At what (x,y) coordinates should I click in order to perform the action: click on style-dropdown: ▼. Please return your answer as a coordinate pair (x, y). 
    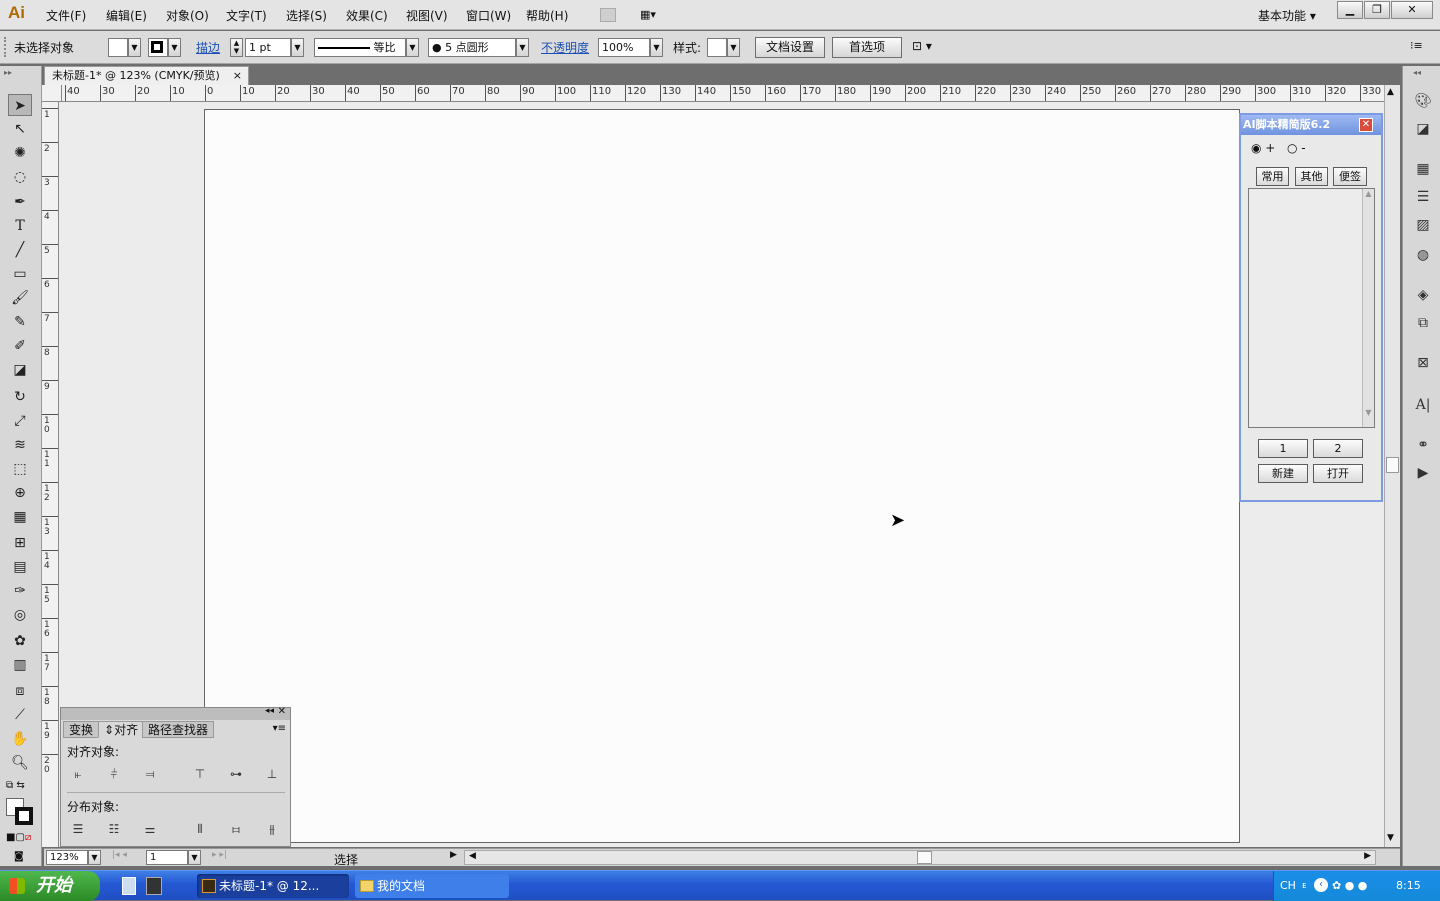
    Looking at the image, I should click on (733, 47).